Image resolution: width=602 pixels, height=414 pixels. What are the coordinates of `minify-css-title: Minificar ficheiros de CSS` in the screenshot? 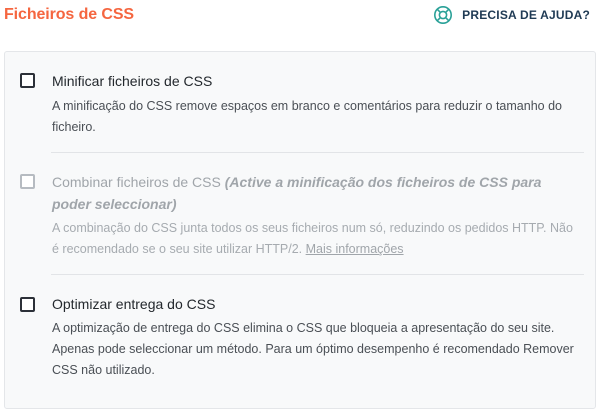 It's located at (314, 81).